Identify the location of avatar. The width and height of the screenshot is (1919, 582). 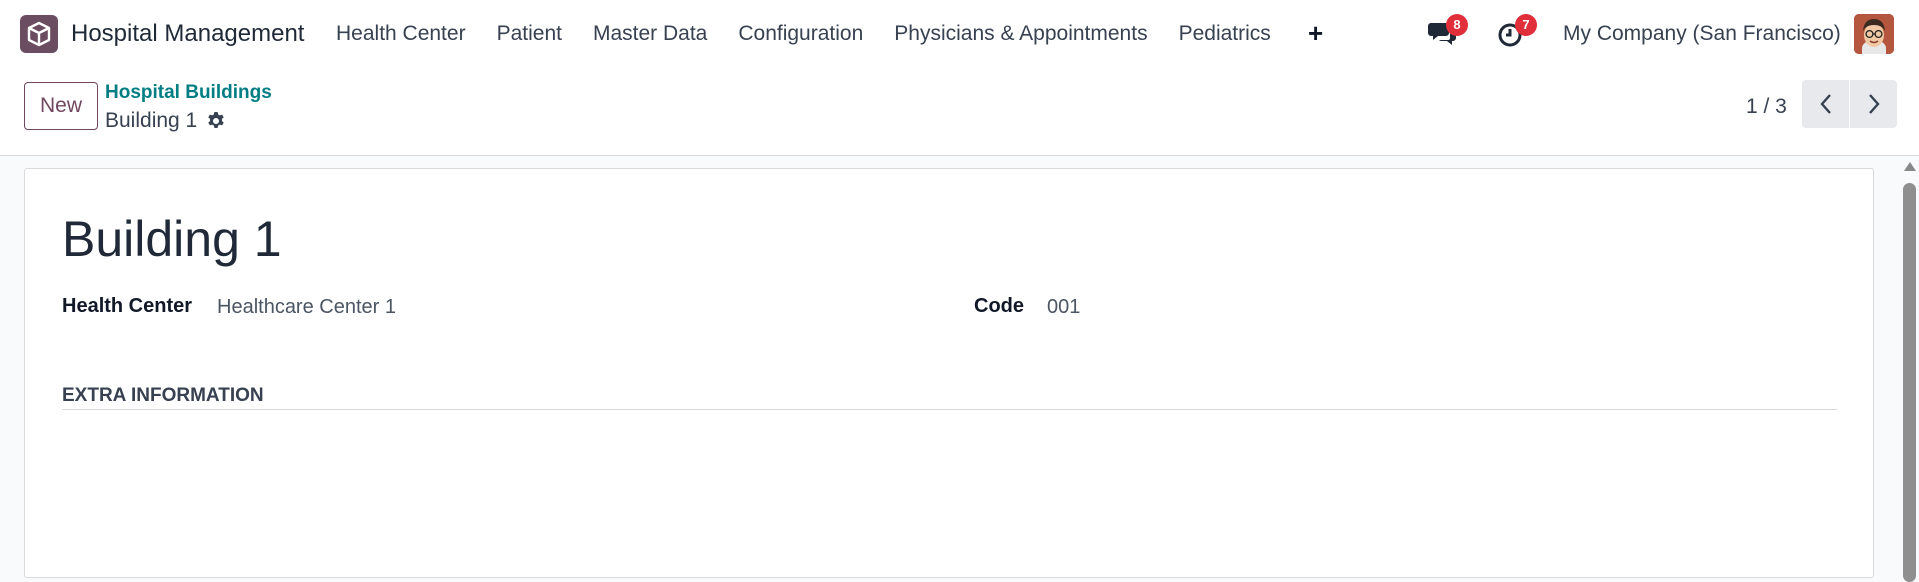
(1874, 34).